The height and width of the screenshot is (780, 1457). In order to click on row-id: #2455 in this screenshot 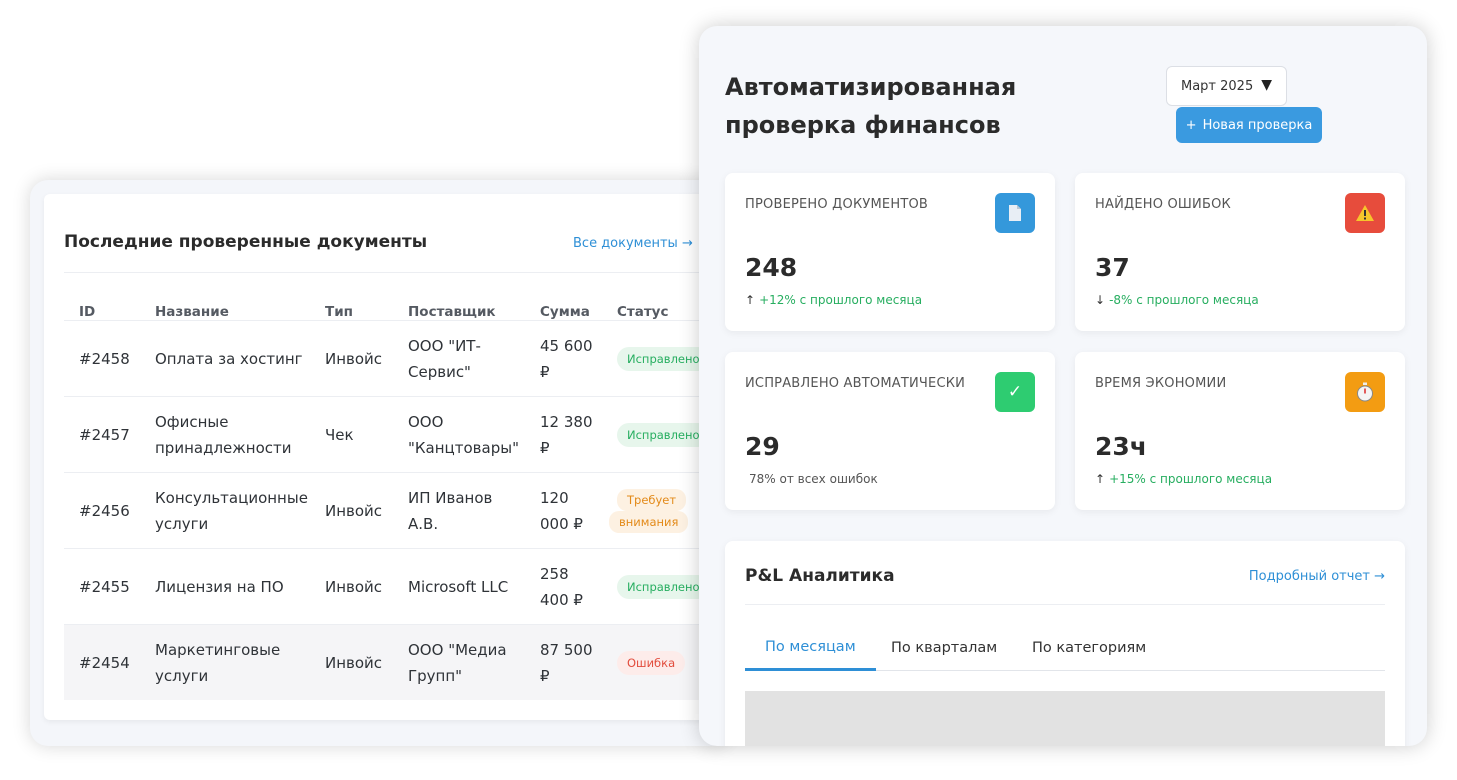, I will do `click(104, 587)`.